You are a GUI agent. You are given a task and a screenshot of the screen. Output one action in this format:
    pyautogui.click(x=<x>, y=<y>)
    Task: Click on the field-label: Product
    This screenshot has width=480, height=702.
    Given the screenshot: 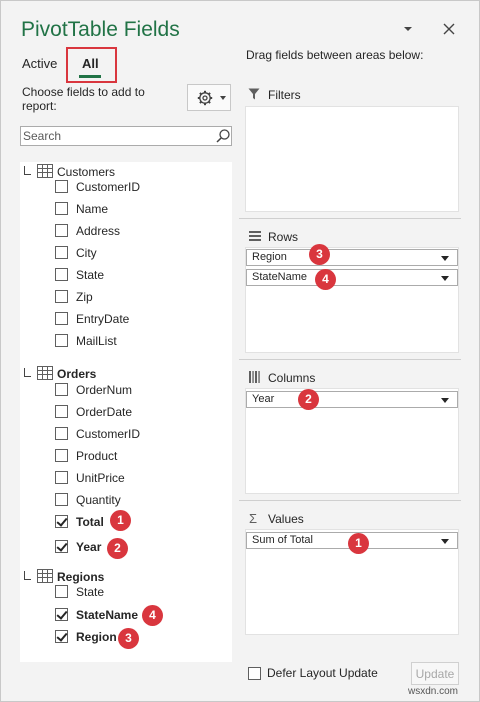 What is the action you would take?
    pyautogui.click(x=97, y=456)
    